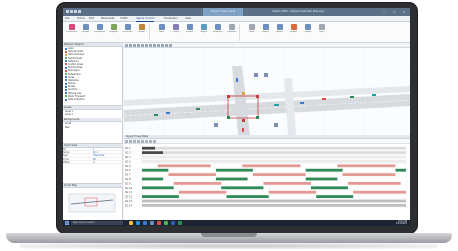 The image size is (458, 251). I want to click on ribbon-button-label: Phases, so click(189, 32).